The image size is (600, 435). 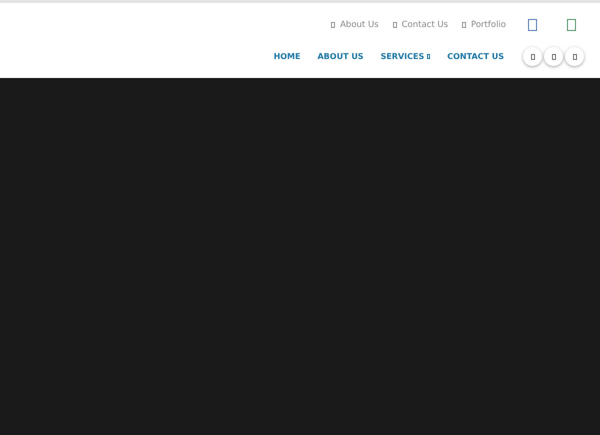 I want to click on nav-link: SERVICES, so click(x=405, y=56).